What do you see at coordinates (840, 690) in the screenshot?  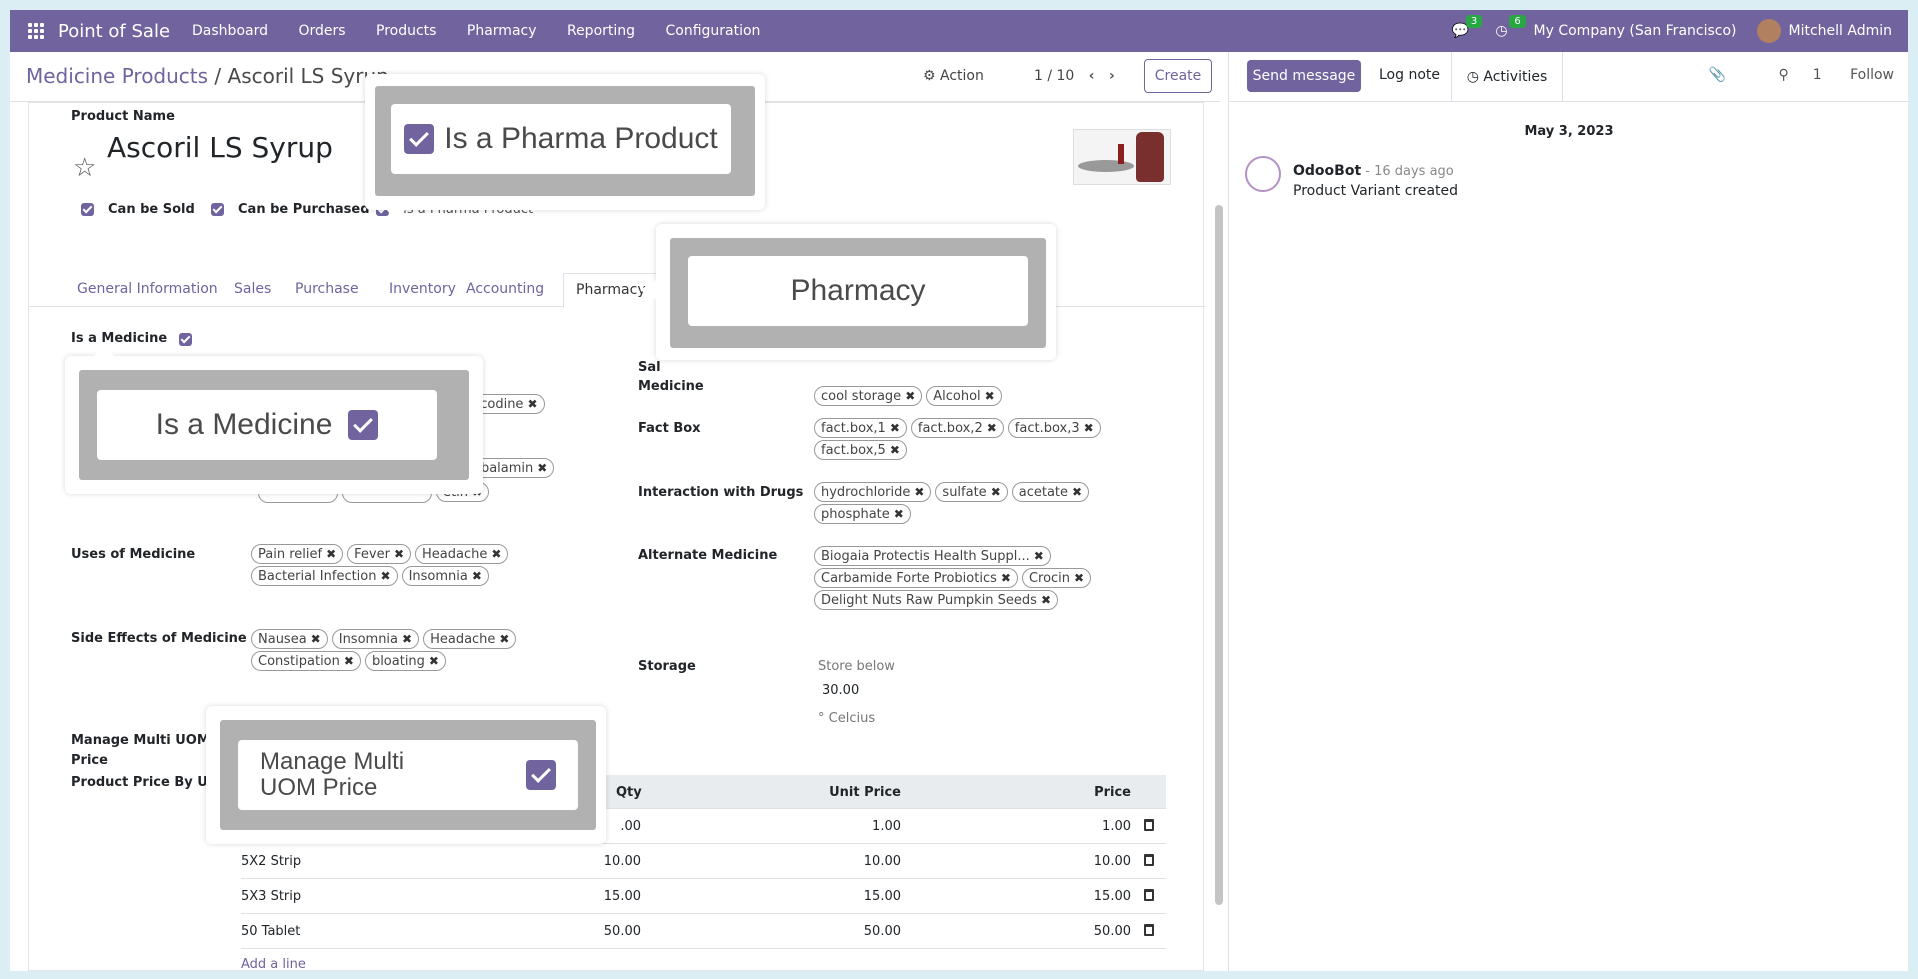 I see `storage-value-field: 30.00` at bounding box center [840, 690].